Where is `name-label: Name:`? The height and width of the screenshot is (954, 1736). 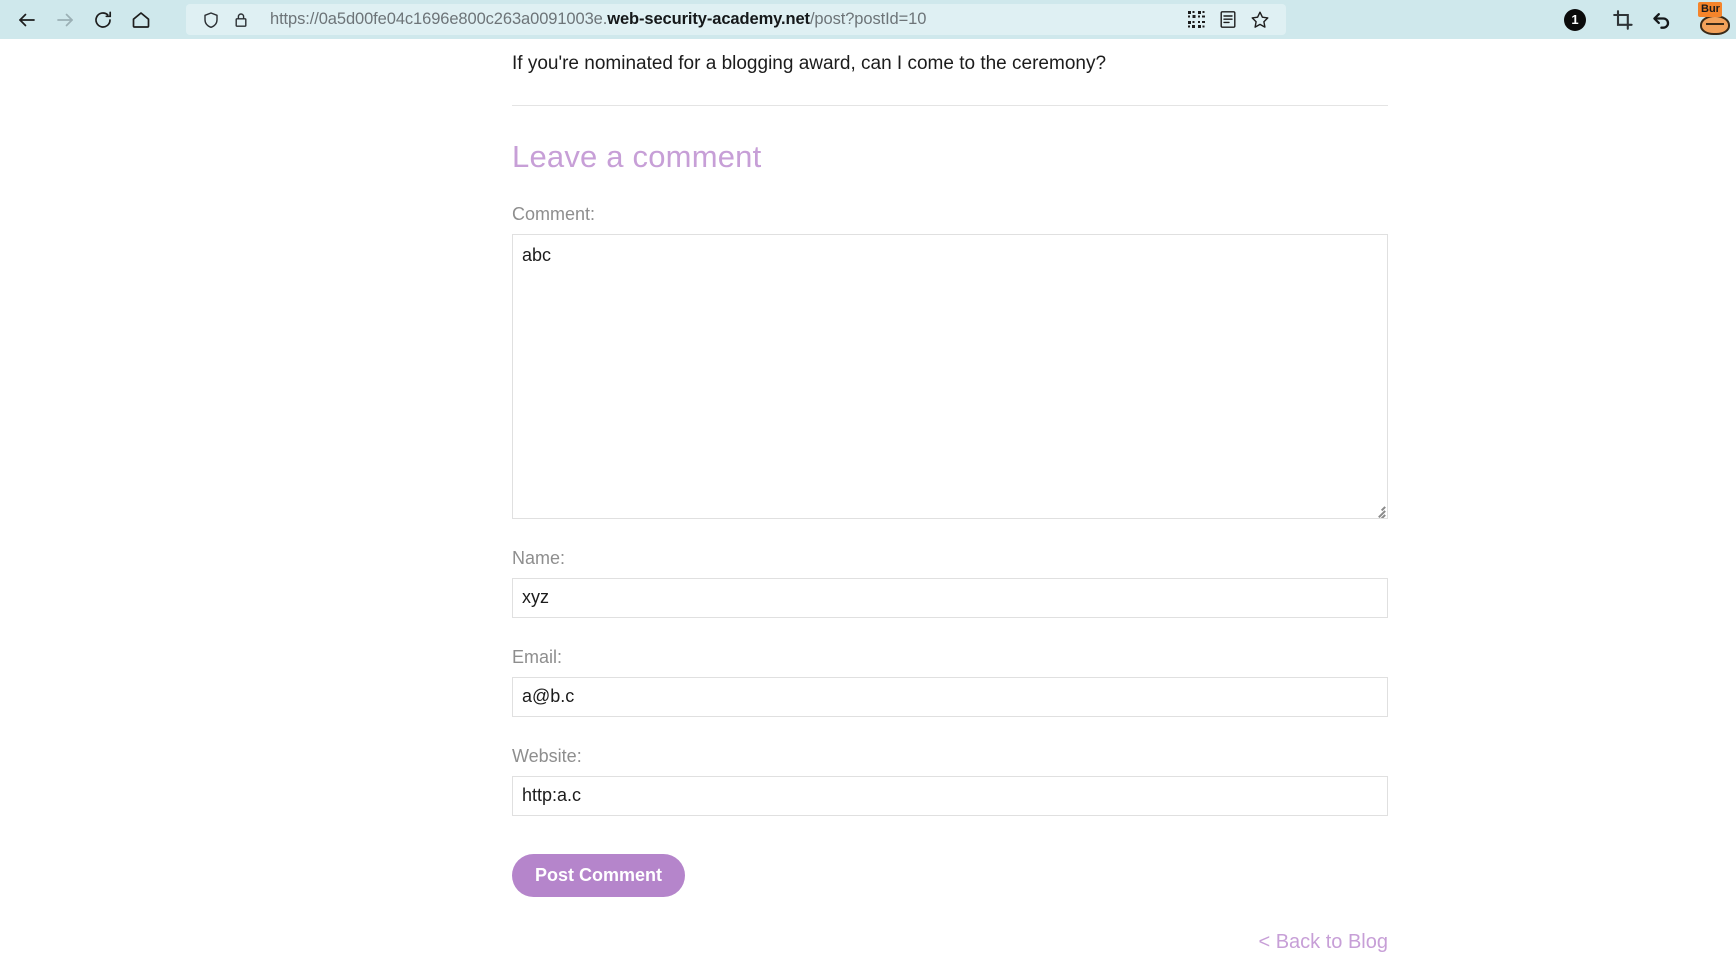
name-label: Name: is located at coordinates (539, 557).